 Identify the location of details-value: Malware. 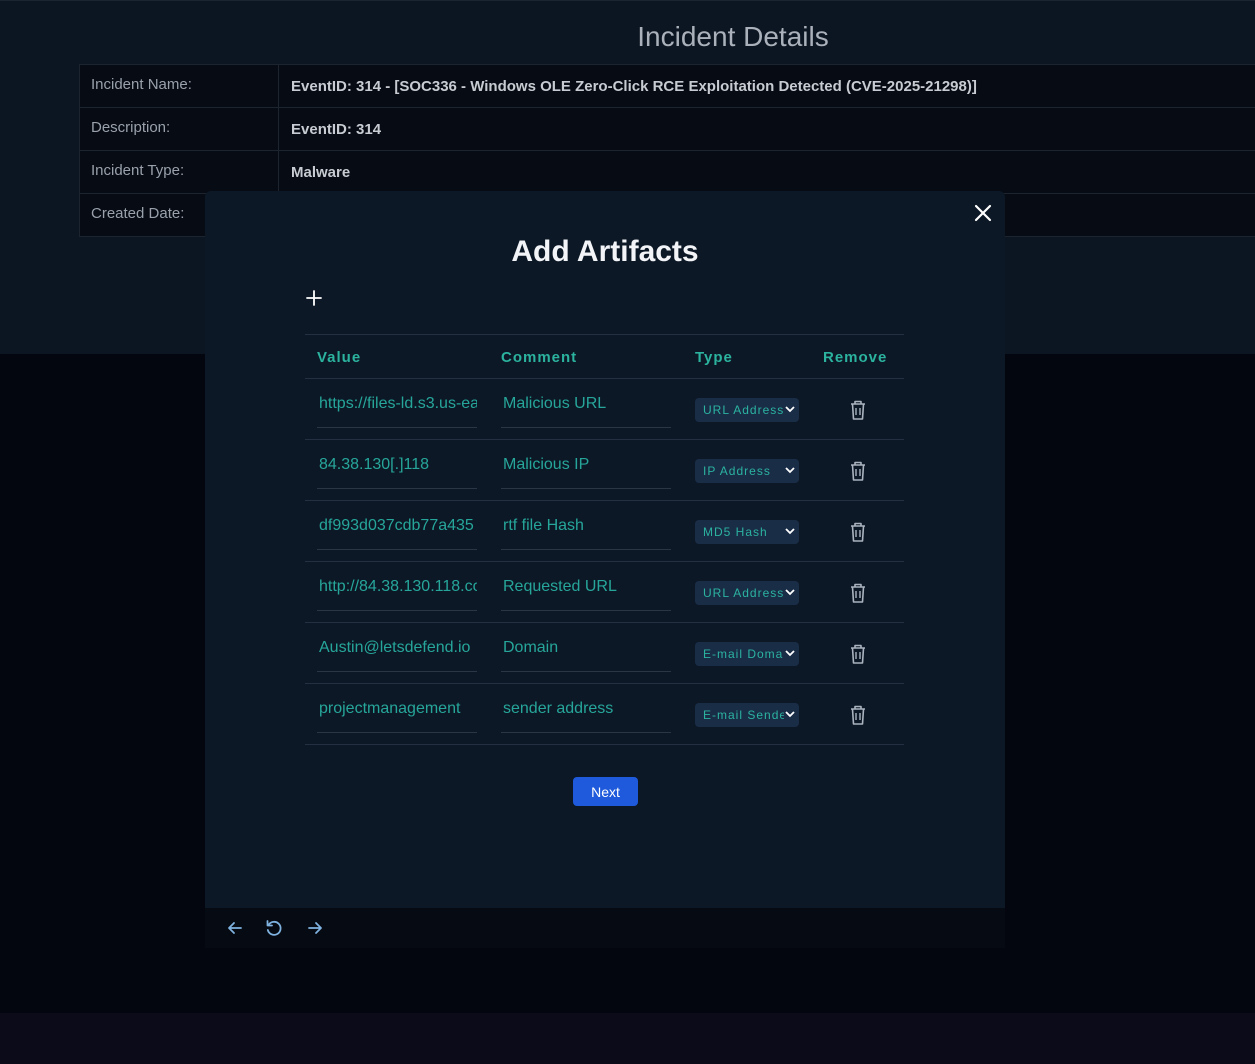
(321, 172).